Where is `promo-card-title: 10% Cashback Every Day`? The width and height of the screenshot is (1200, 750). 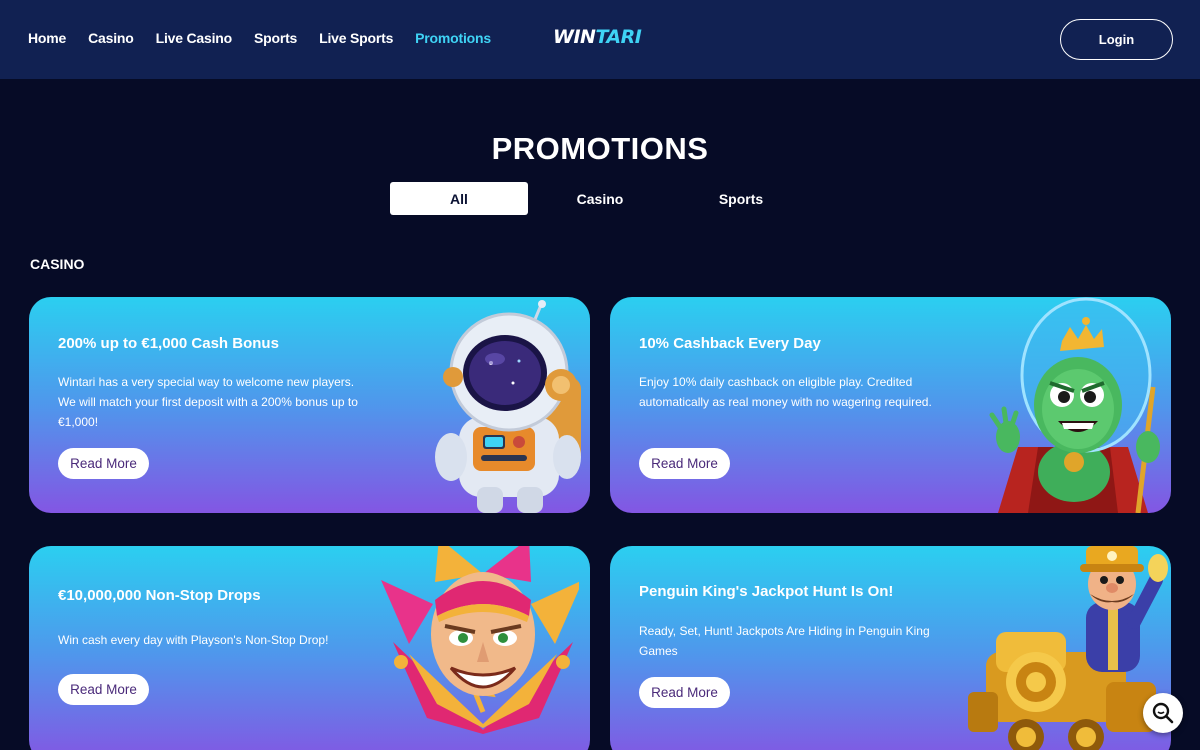
promo-card-title: 10% Cashback Every Day is located at coordinates (730, 343).